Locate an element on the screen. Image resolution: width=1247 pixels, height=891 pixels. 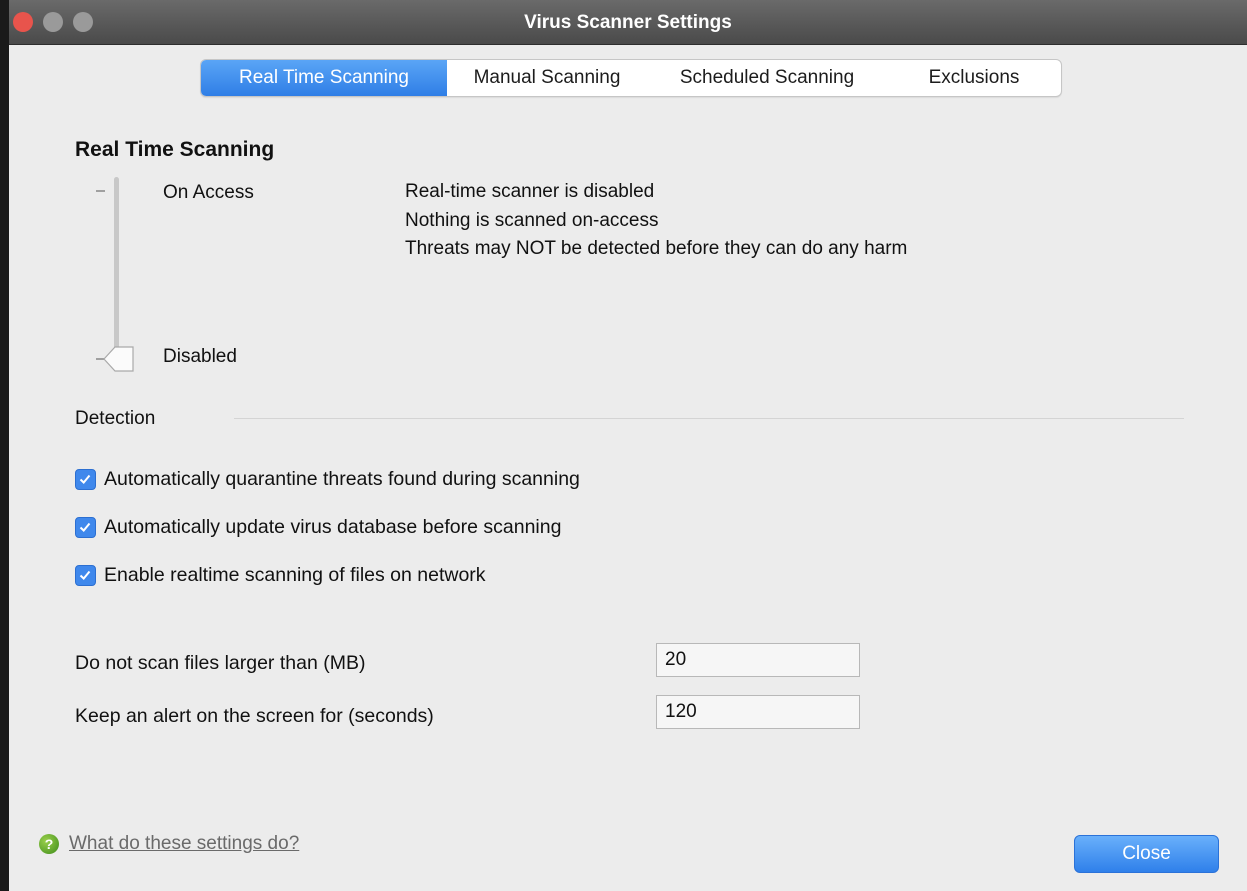
detection-group-label: Detection is located at coordinates (115, 418).